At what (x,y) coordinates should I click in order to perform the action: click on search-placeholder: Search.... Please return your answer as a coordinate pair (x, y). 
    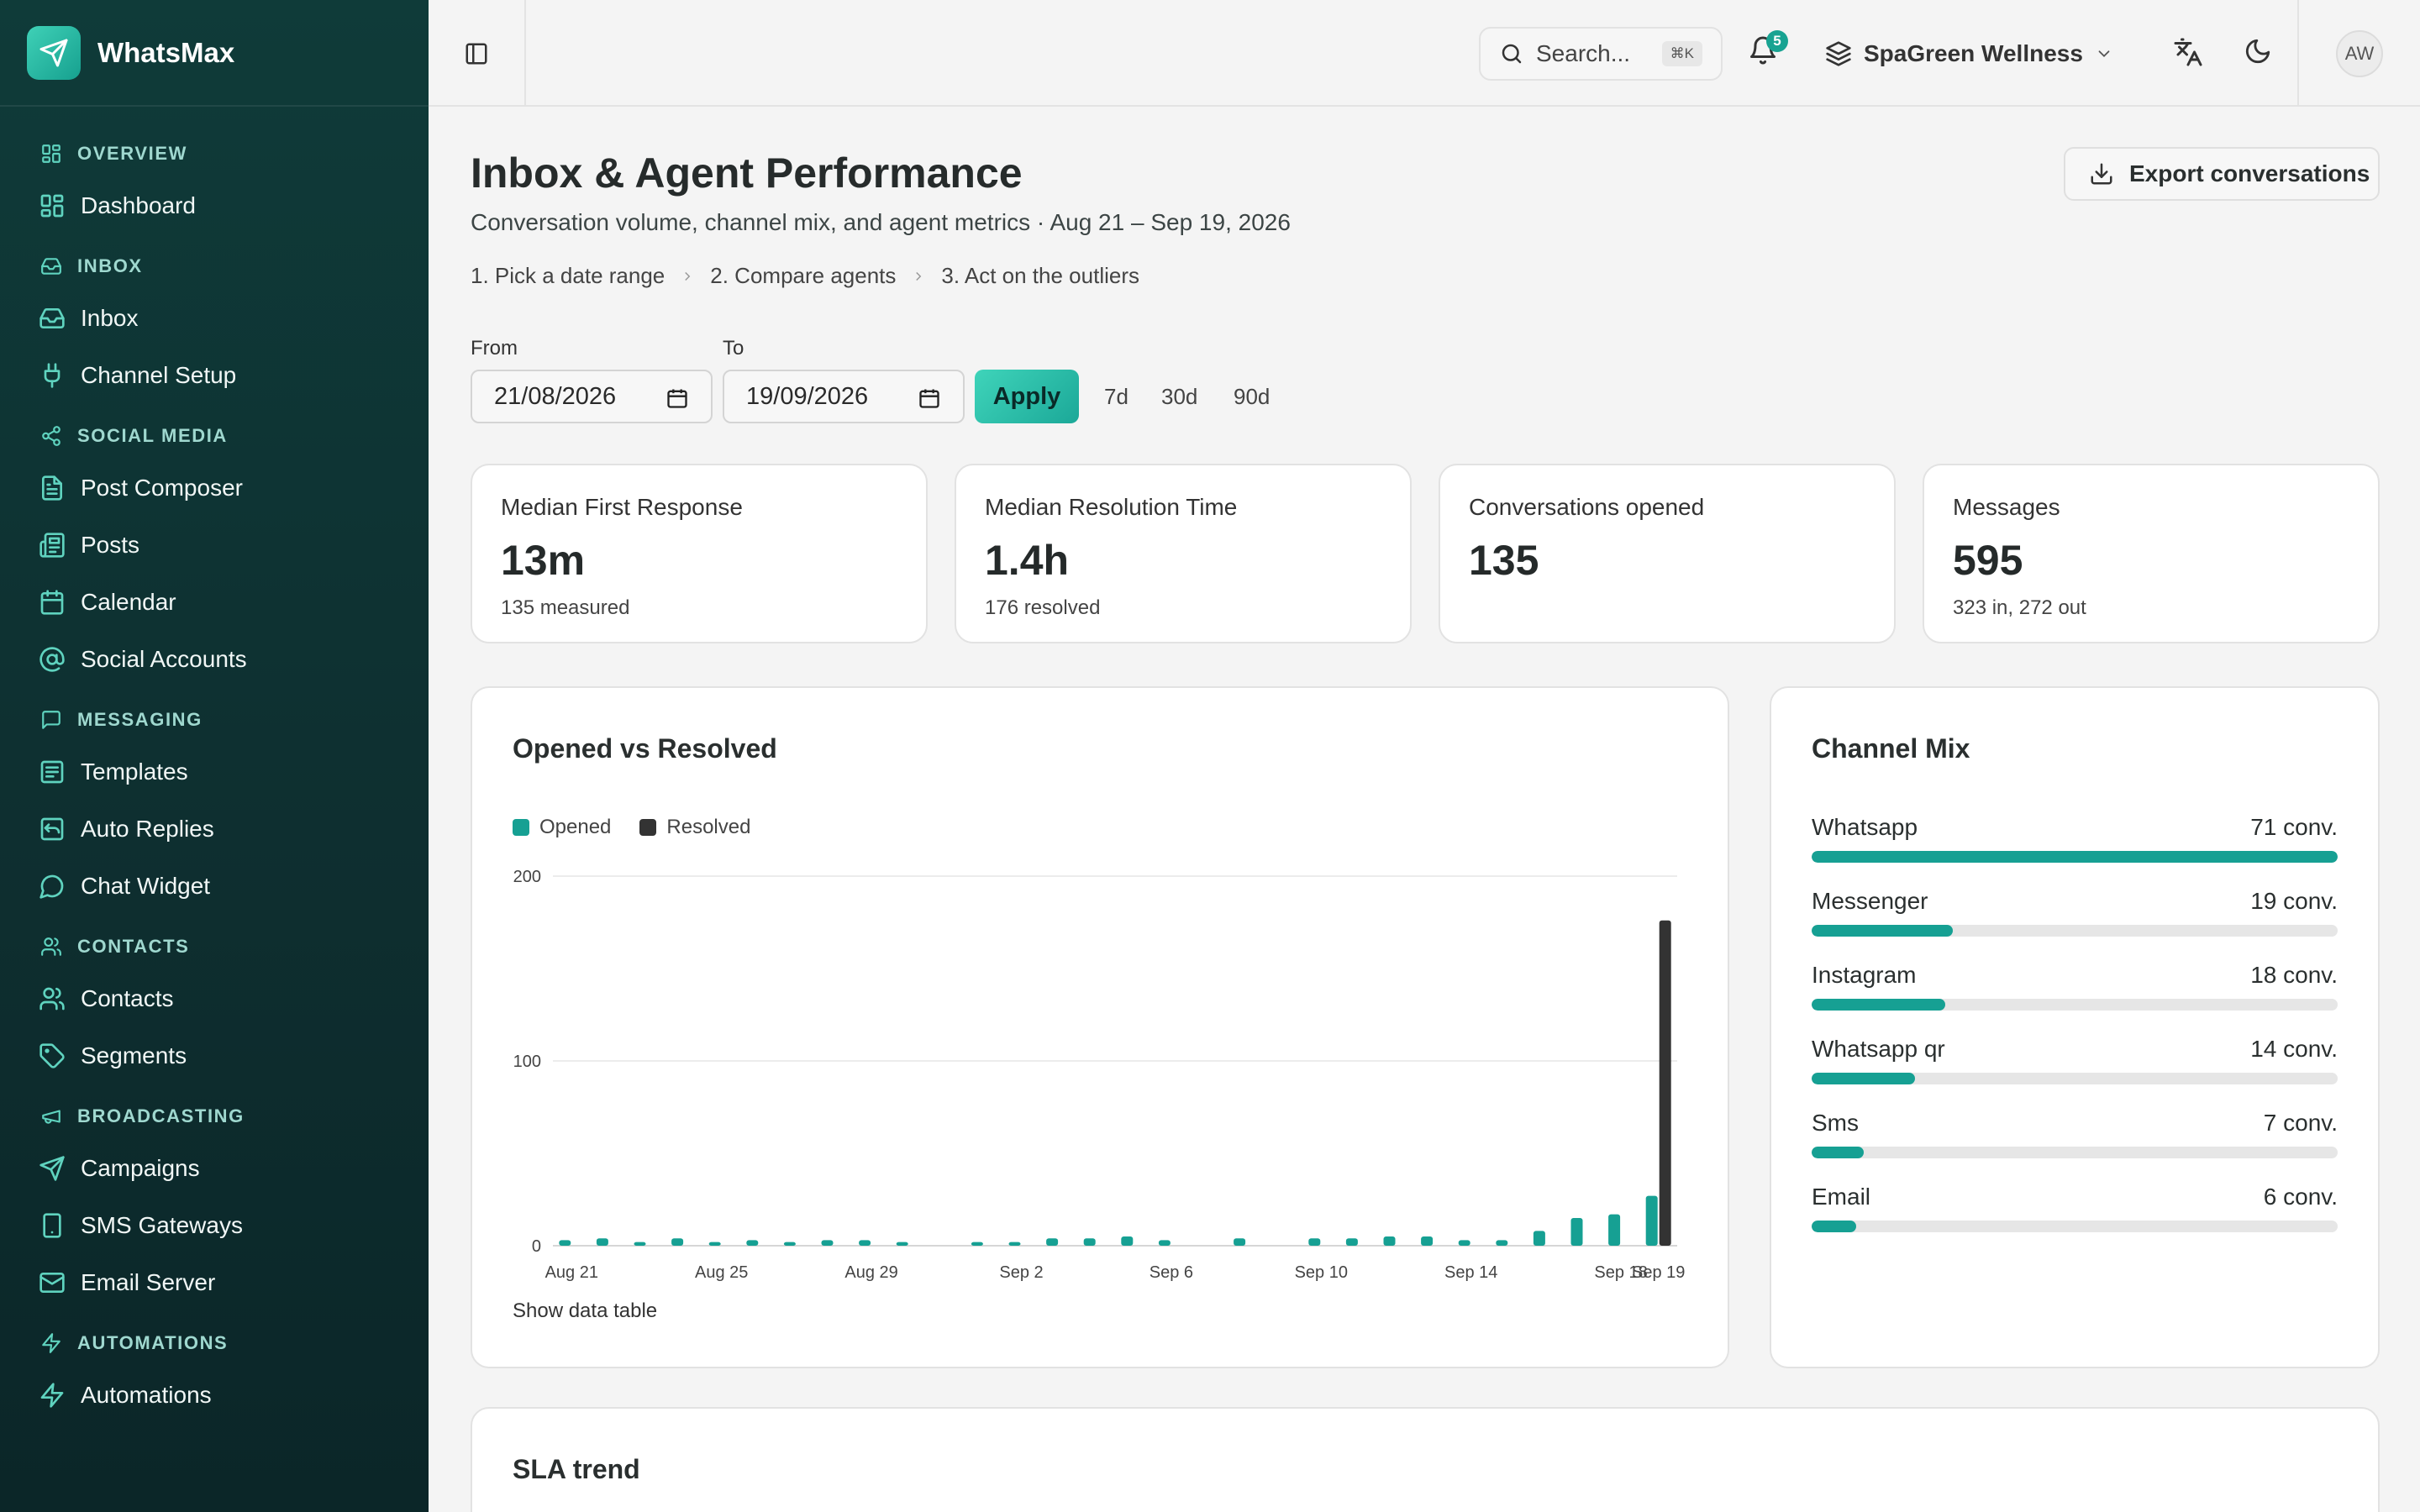
    Looking at the image, I should click on (1584, 53).